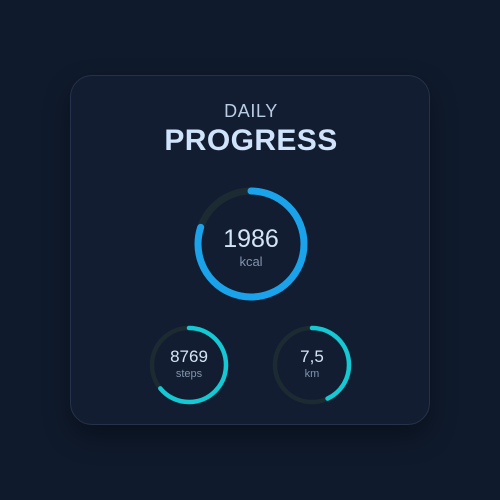 The image size is (500, 500). Describe the element at coordinates (251, 111) in the screenshot. I see `card-subtitle: DAILY` at that location.